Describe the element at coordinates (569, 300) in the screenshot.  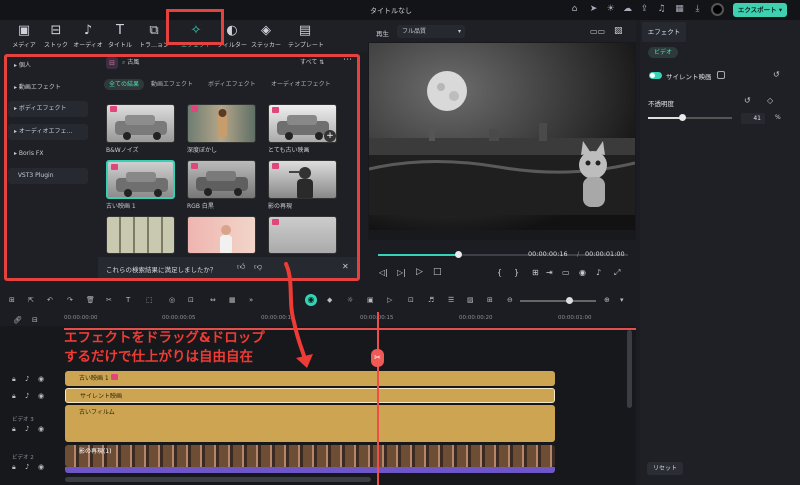
I see `zoom-slider-knob` at that location.